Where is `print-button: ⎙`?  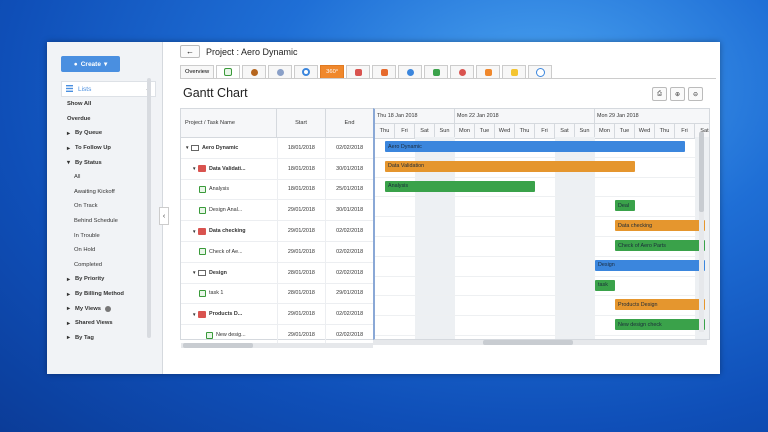 print-button: ⎙ is located at coordinates (659, 94).